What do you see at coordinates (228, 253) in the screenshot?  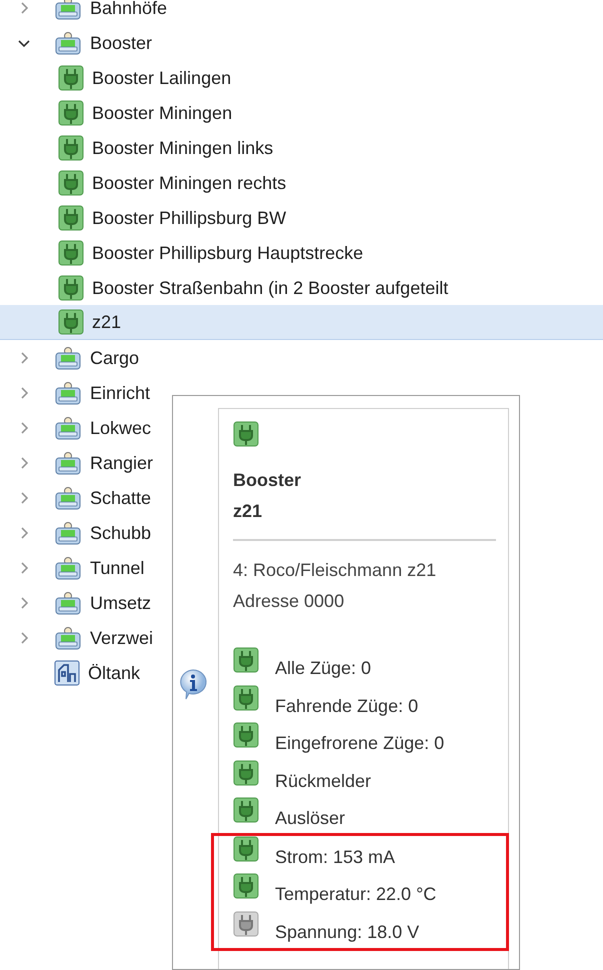 I see `tree-item: Booster Phillipsburg Hauptstrecke` at bounding box center [228, 253].